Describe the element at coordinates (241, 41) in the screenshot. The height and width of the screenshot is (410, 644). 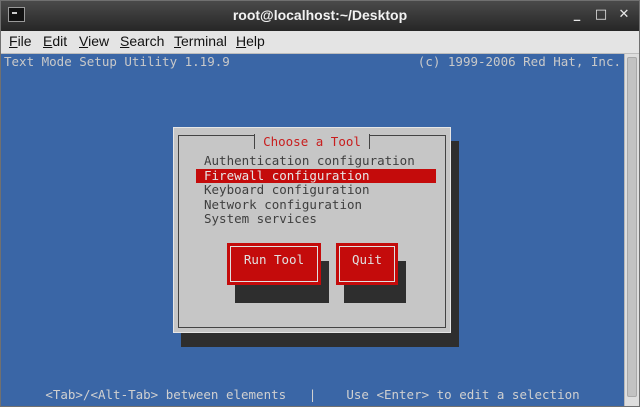
I see `menu-help-accel: H` at that location.